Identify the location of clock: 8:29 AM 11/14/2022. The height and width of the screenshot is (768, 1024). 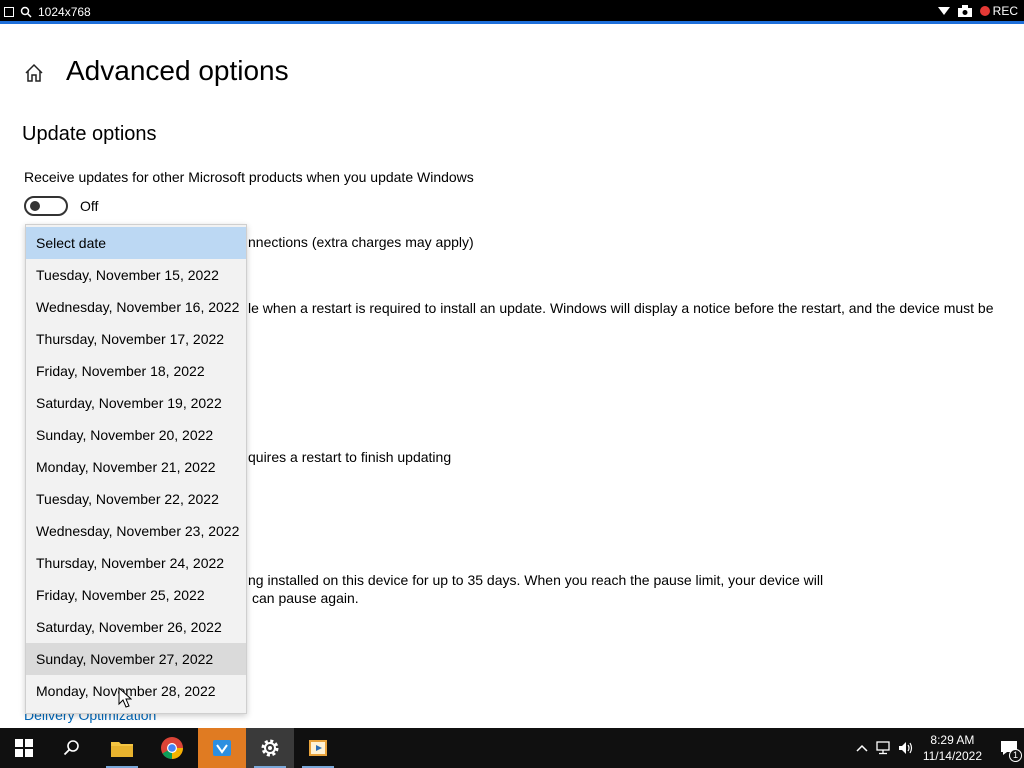
(952, 748).